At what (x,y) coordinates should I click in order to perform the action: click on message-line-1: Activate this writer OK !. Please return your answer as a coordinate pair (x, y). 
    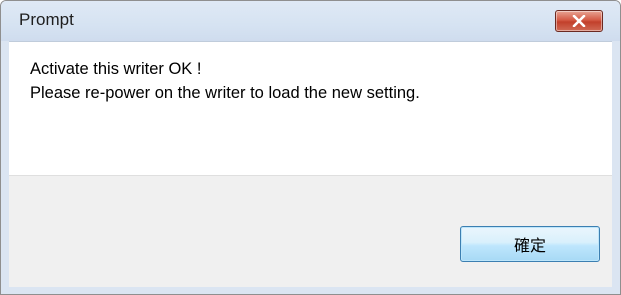
    Looking at the image, I should click on (116, 69).